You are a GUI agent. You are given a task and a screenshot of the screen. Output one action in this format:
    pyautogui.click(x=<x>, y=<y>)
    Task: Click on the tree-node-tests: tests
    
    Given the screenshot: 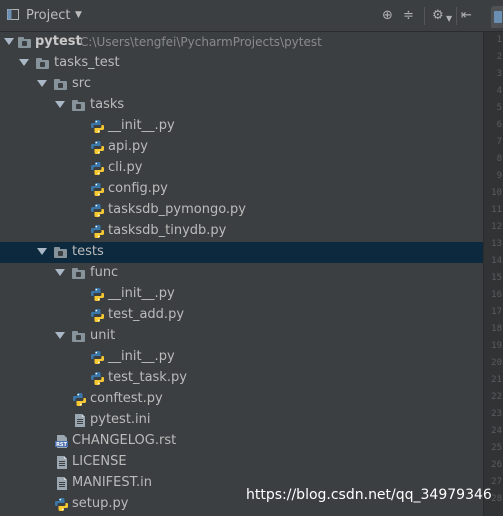 What is the action you would take?
    pyautogui.click(x=241, y=252)
    